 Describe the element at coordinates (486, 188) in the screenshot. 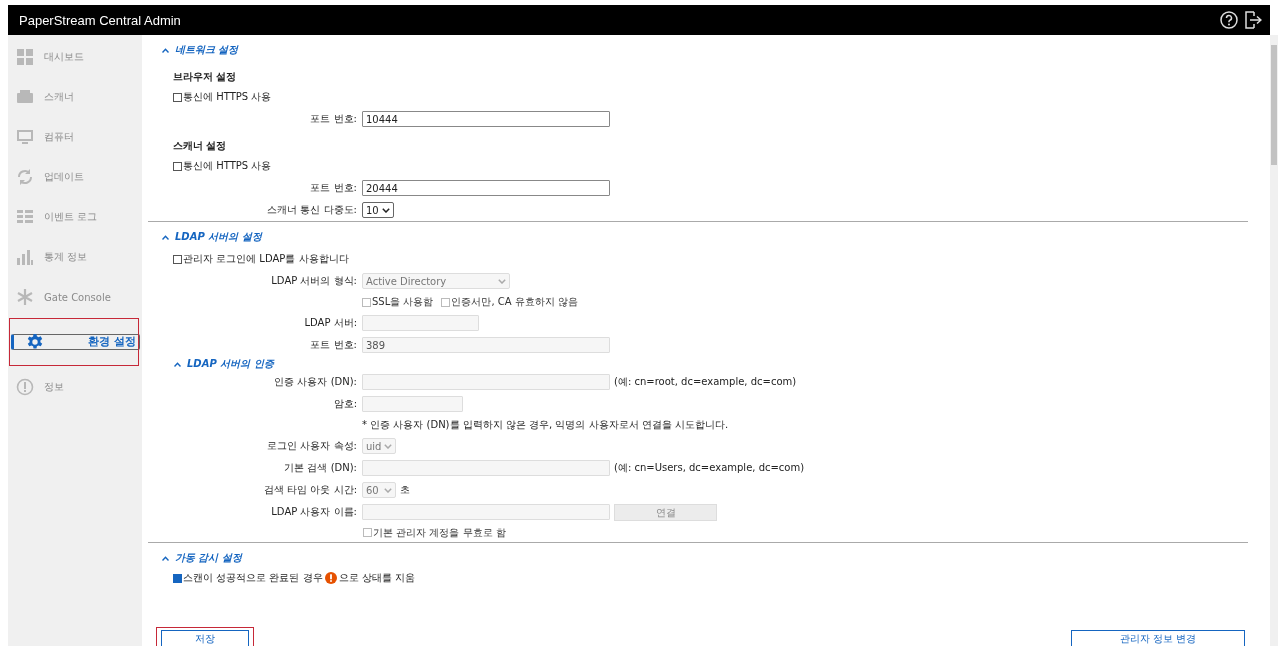

I see `input-field: 20444` at that location.